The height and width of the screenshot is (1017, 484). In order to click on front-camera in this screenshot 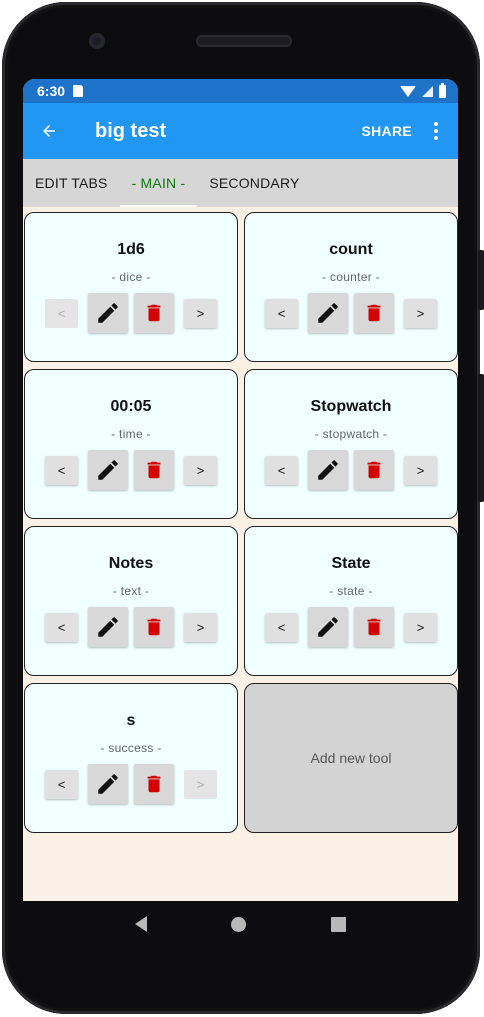, I will do `click(97, 41)`.